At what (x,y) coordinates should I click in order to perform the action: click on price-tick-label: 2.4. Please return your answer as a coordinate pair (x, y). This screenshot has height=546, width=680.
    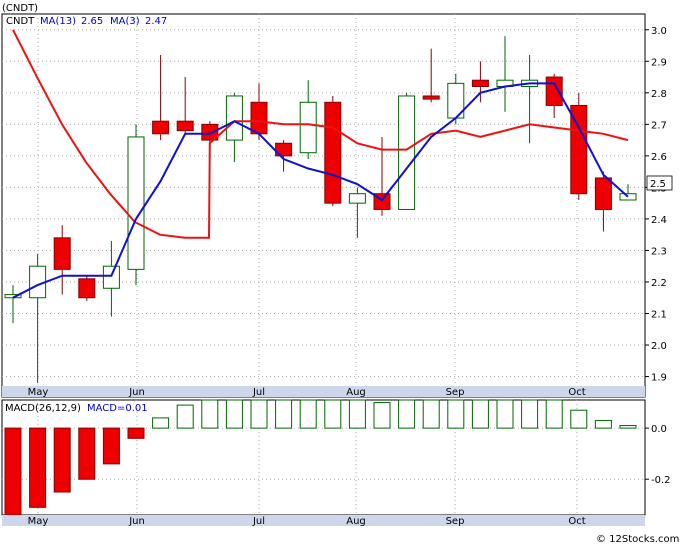
    Looking at the image, I should click on (659, 220).